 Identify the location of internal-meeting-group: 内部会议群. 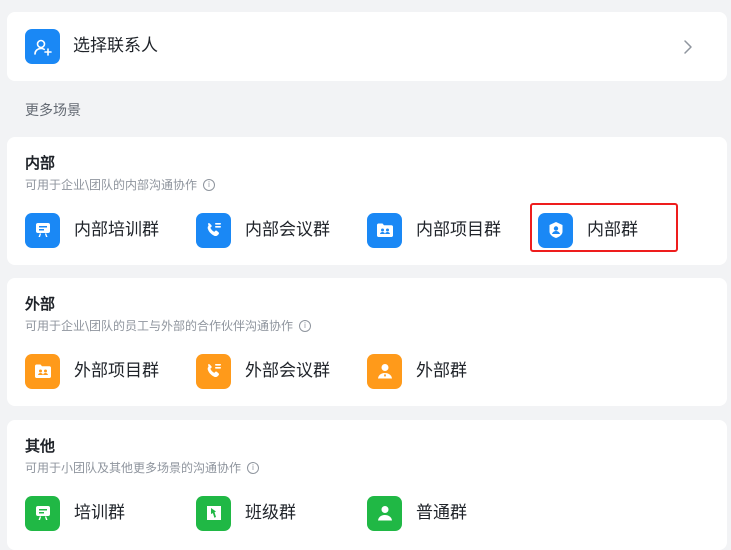
(263, 230).